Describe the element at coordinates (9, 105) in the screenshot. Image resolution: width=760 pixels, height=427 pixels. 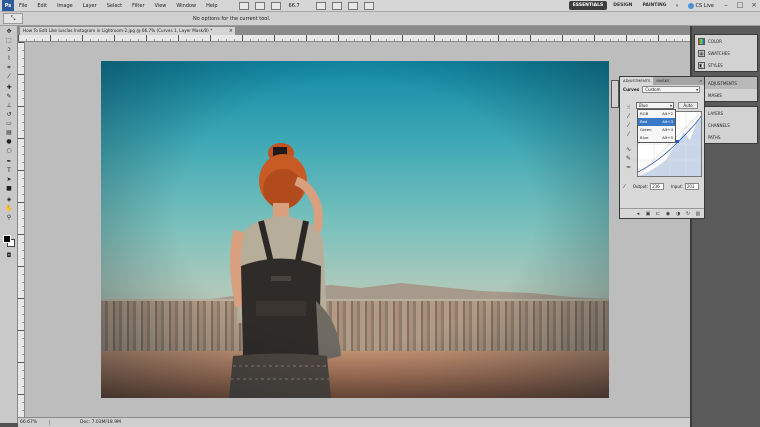
I see `clone-stamp-icon: ⊥` at that location.